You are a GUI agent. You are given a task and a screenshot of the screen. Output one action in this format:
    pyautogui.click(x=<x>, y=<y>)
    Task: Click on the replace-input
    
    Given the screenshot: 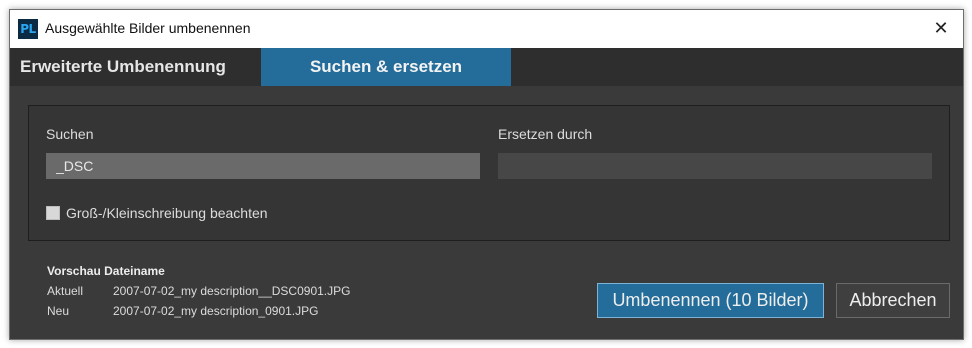 What is the action you would take?
    pyautogui.click(x=715, y=166)
    